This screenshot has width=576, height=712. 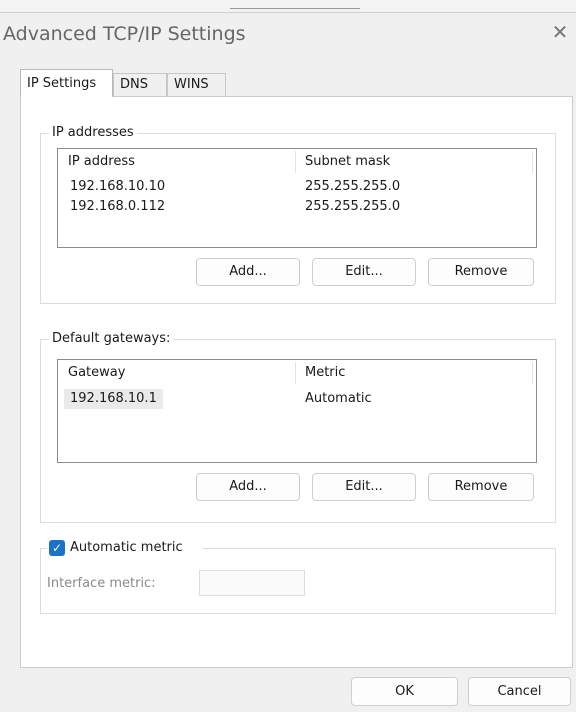 I want to click on gateways-listbox: Gateway Metric 192.168.10.1 Automatic, so click(x=297, y=411).